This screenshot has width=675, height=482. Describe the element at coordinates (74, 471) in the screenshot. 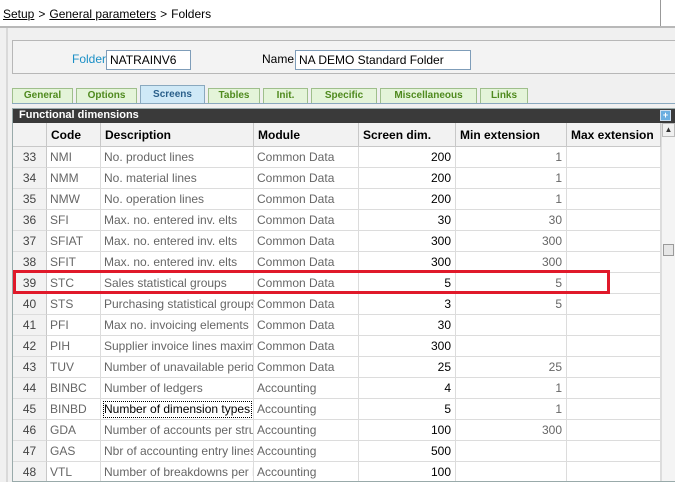

I see `code-cell: VTL` at that location.